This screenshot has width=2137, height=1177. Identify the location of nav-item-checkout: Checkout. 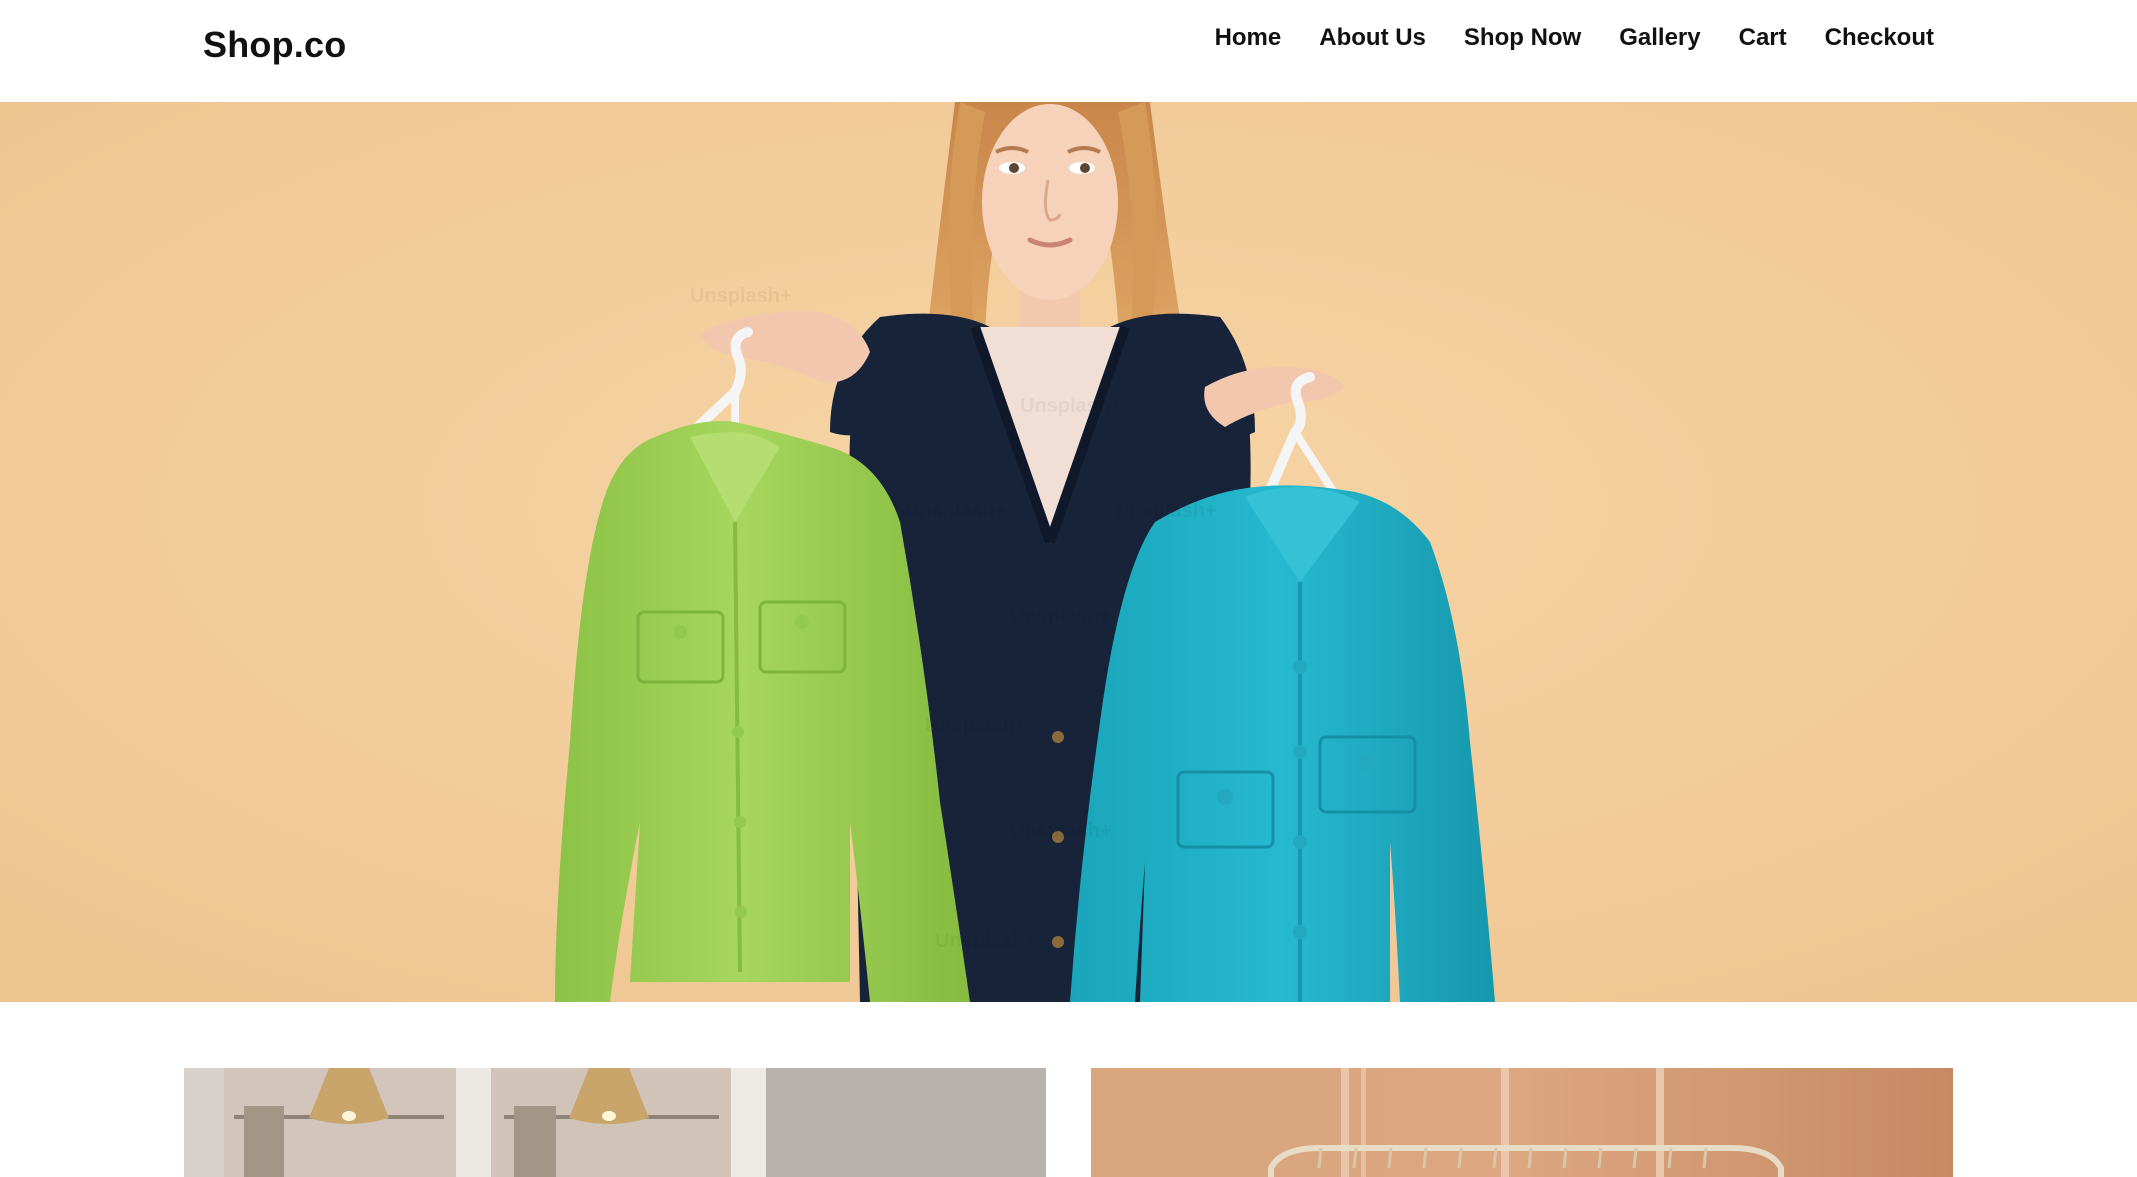
(1879, 38).